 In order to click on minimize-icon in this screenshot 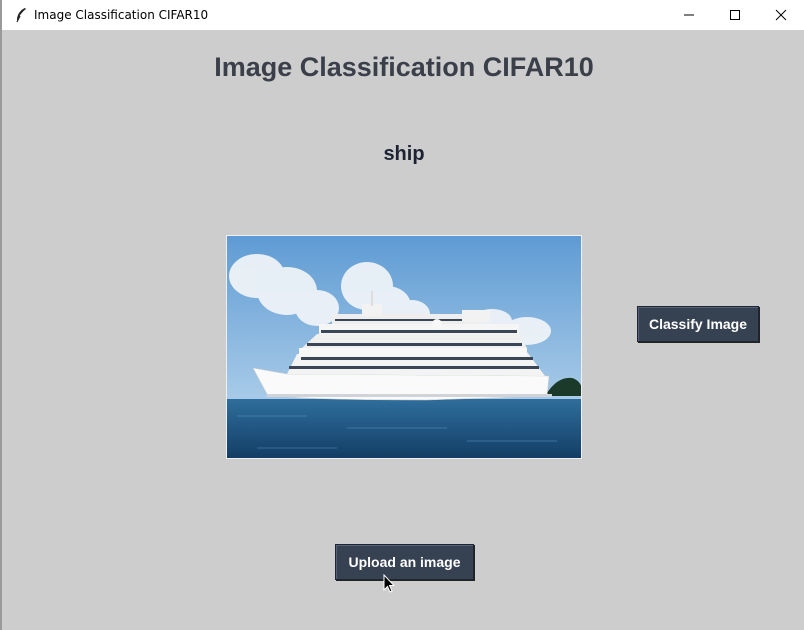, I will do `click(689, 15)`.